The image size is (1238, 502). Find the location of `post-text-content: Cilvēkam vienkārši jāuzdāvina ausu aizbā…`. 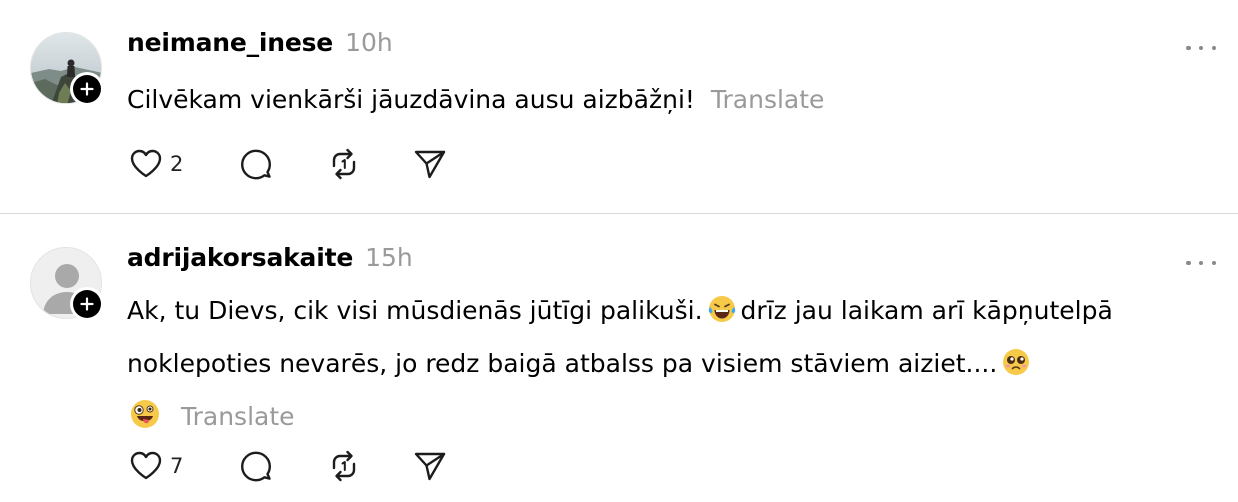

post-text-content: Cilvēkam vienkārši jāuzdāvina ausu aizbā… is located at coordinates (411, 99).